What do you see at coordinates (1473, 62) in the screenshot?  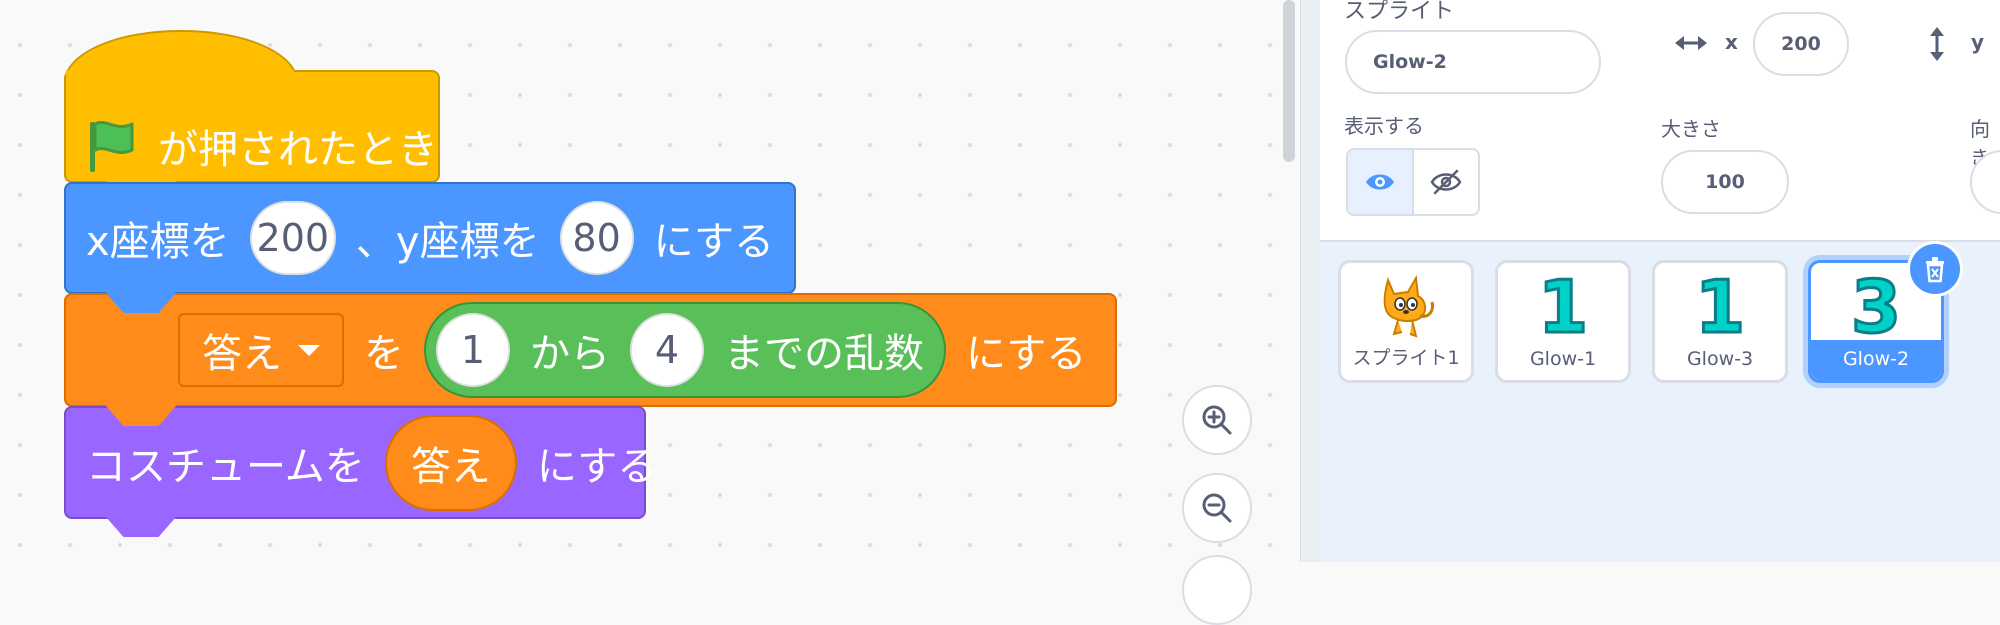 I see `sprite-name-field: Glow-2` at bounding box center [1473, 62].